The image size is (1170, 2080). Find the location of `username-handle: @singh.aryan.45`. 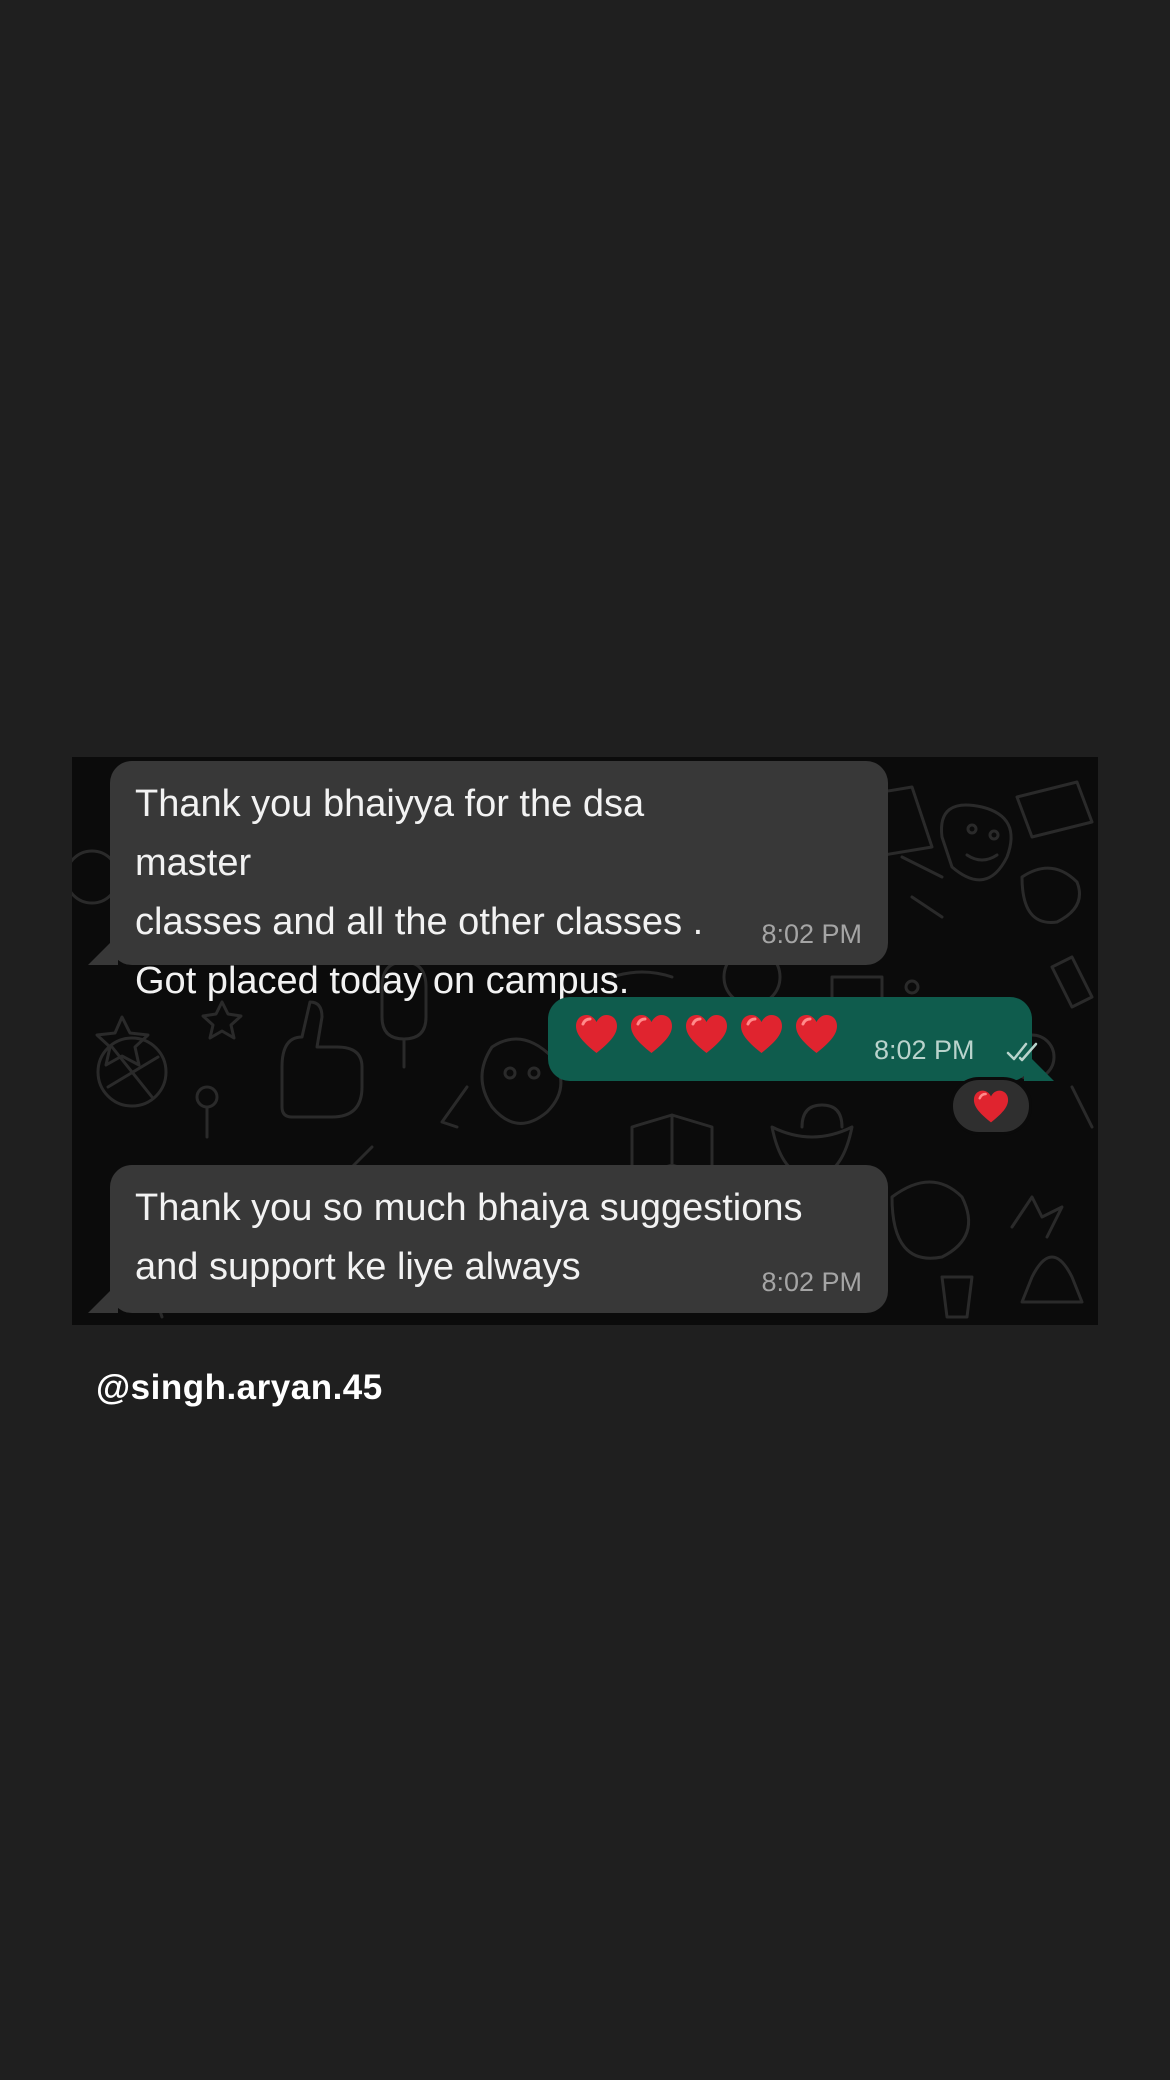

username-handle: @singh.aryan.45 is located at coordinates (239, 1387).